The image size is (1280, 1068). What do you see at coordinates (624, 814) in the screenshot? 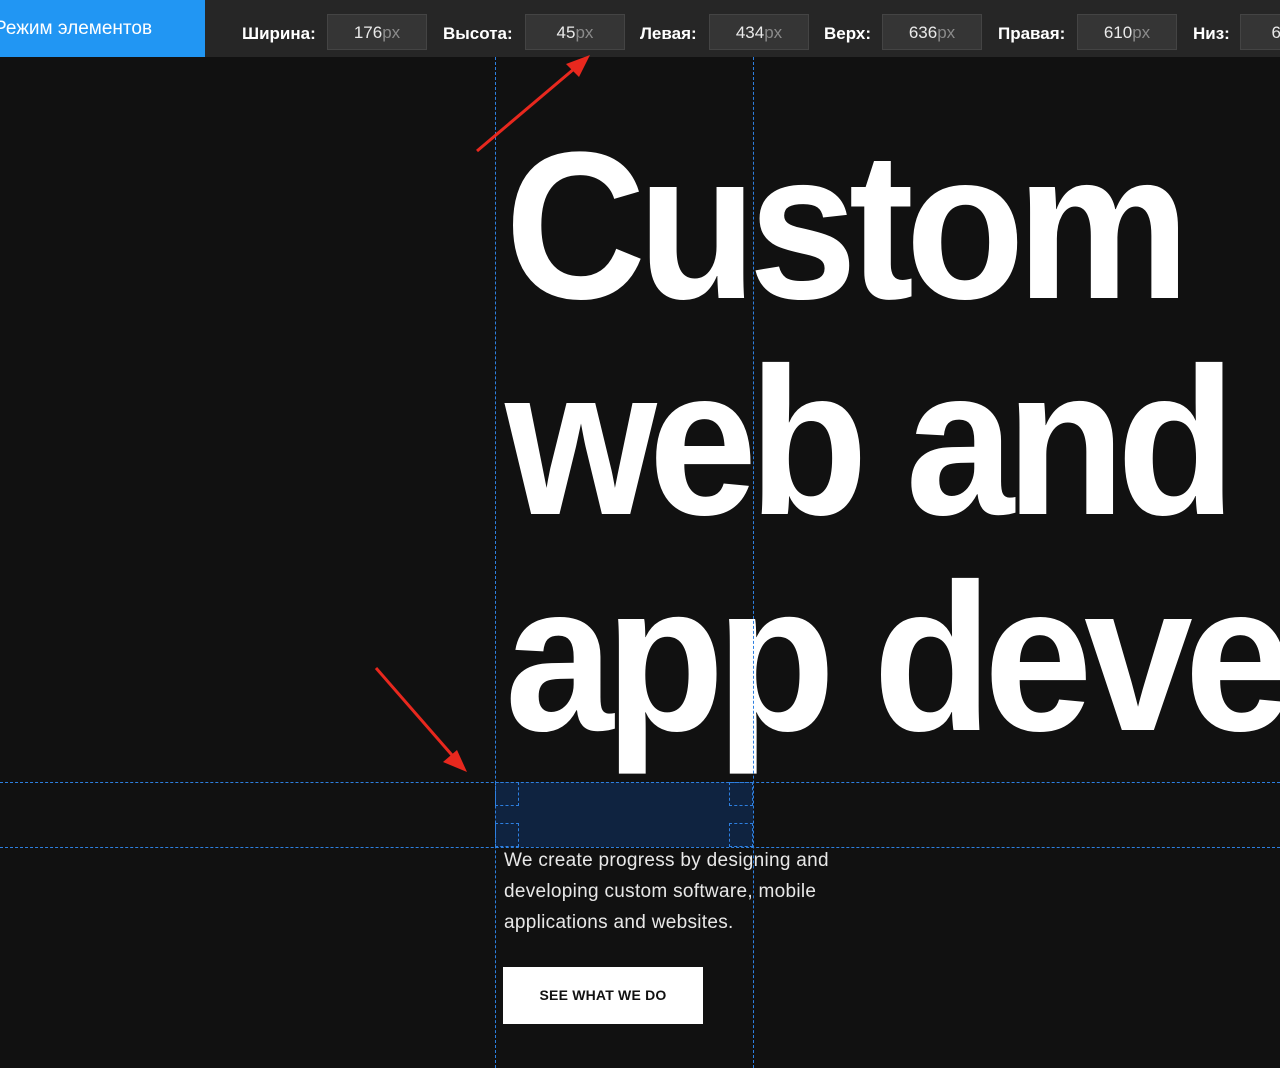
I see `selected-element-highlight` at bounding box center [624, 814].